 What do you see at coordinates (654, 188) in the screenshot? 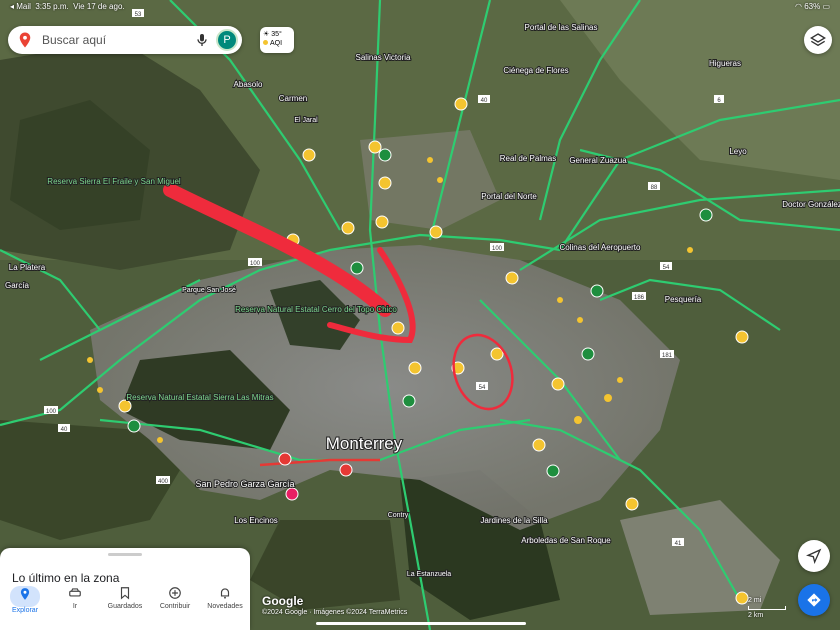
I see `svg-text: 88` at bounding box center [654, 188].